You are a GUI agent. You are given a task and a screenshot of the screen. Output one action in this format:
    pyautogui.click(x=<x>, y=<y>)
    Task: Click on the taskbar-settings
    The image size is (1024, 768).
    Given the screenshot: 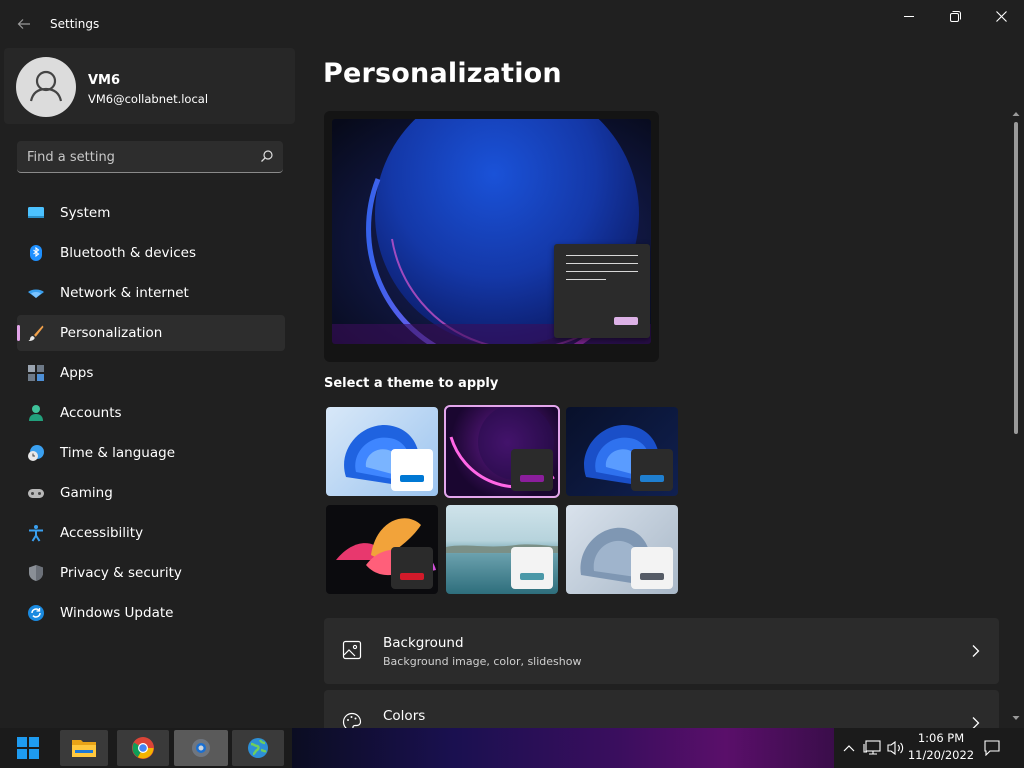 What is the action you would take?
    pyautogui.click(x=201, y=748)
    